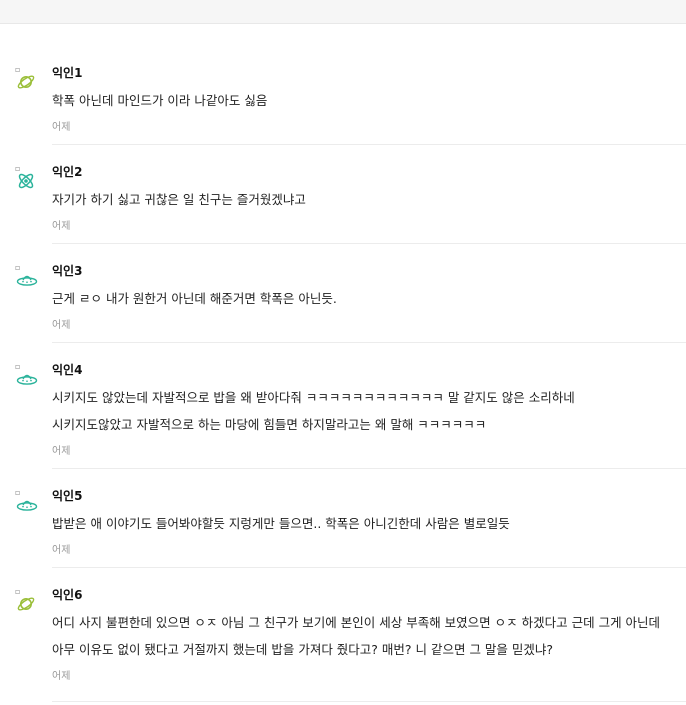 This screenshot has width=686, height=705. What do you see at coordinates (369, 174) in the screenshot?
I see `comment-author: 익인2` at bounding box center [369, 174].